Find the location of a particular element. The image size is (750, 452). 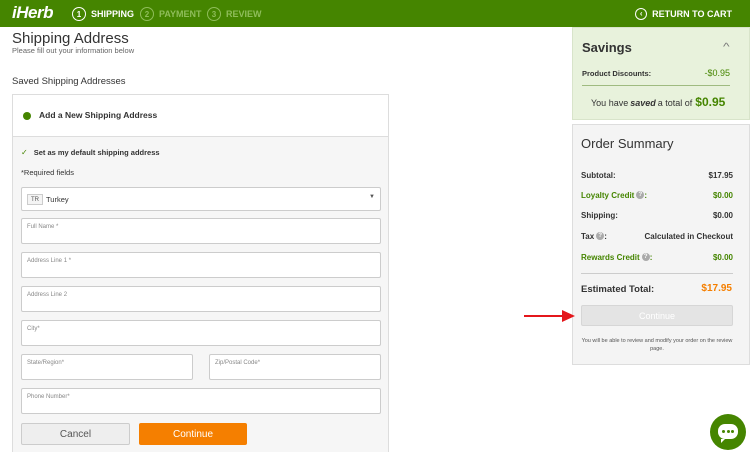

step-shipping: 1 SHIPPING is located at coordinates (103, 14).